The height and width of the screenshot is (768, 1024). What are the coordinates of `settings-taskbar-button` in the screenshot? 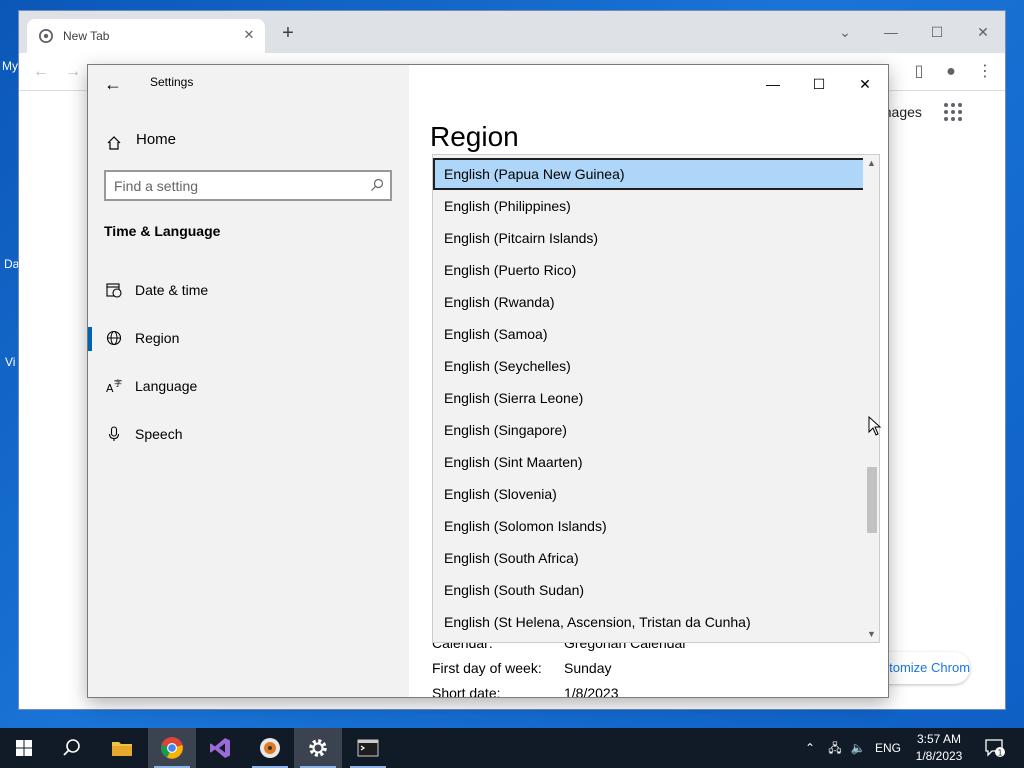 It's located at (318, 748).